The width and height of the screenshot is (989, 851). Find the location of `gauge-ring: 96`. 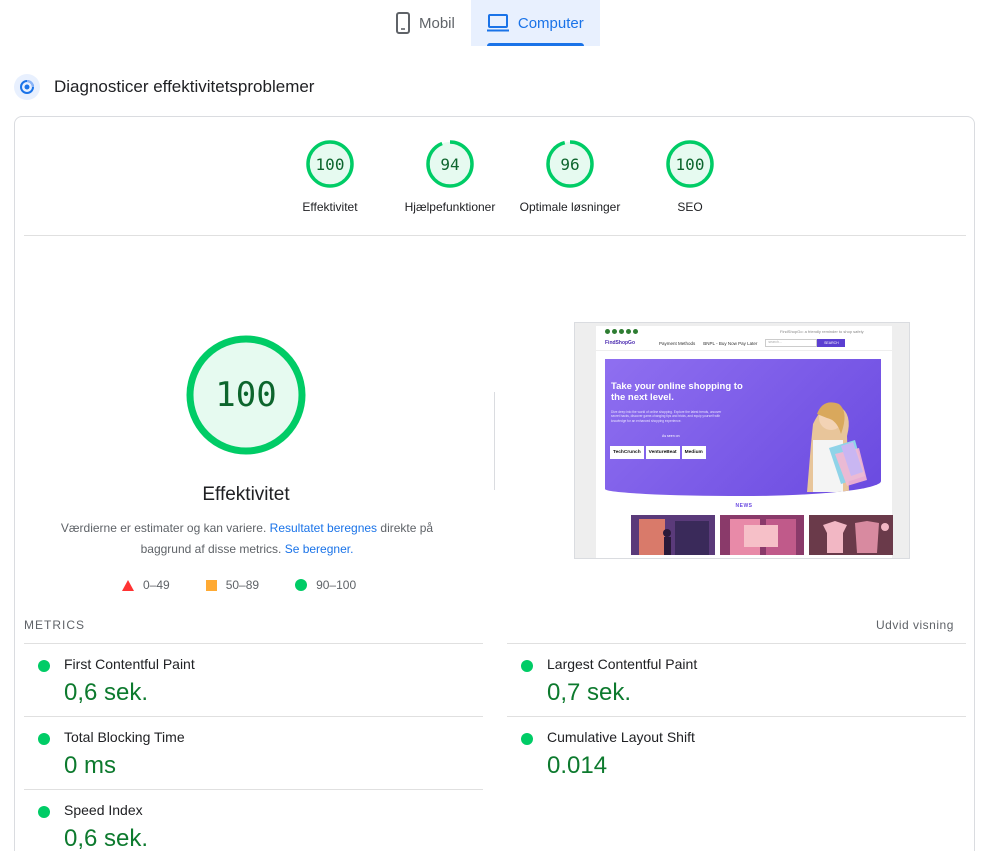

gauge-ring: 96 is located at coordinates (570, 164).